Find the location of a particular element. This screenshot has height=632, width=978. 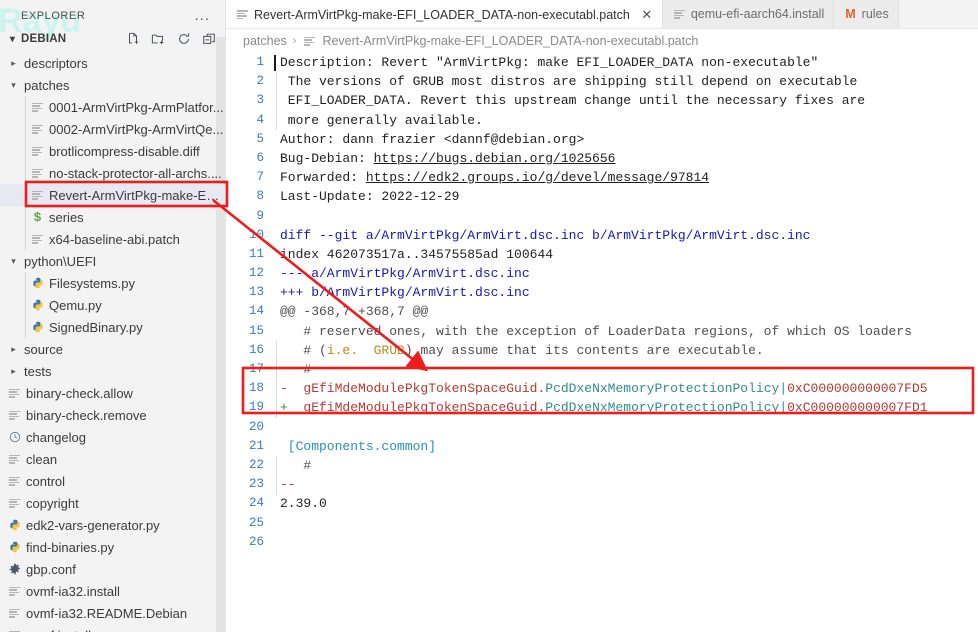

line-number: 23 is located at coordinates (256, 484).